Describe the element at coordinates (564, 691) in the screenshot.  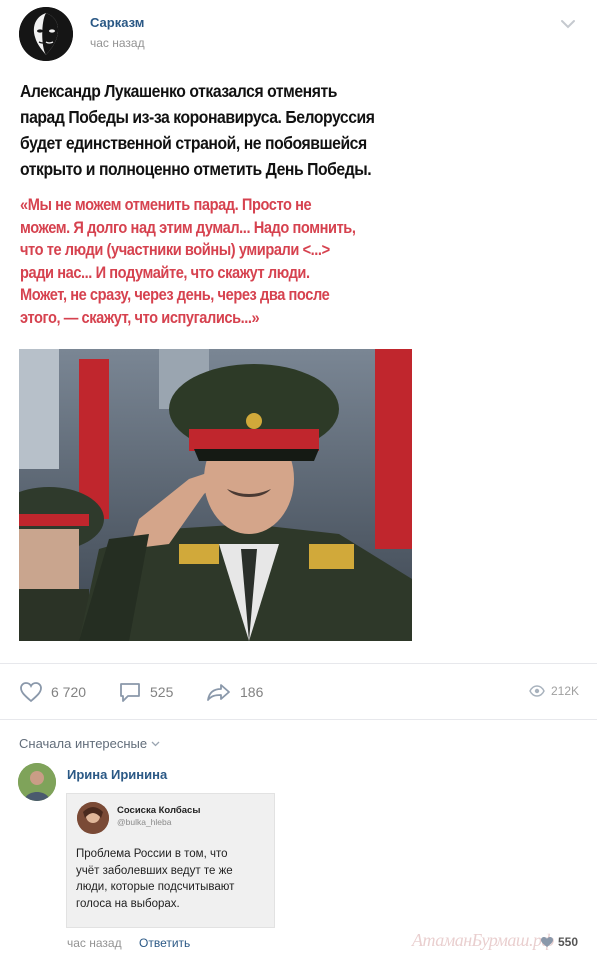
I see `view-count: 212K` at that location.